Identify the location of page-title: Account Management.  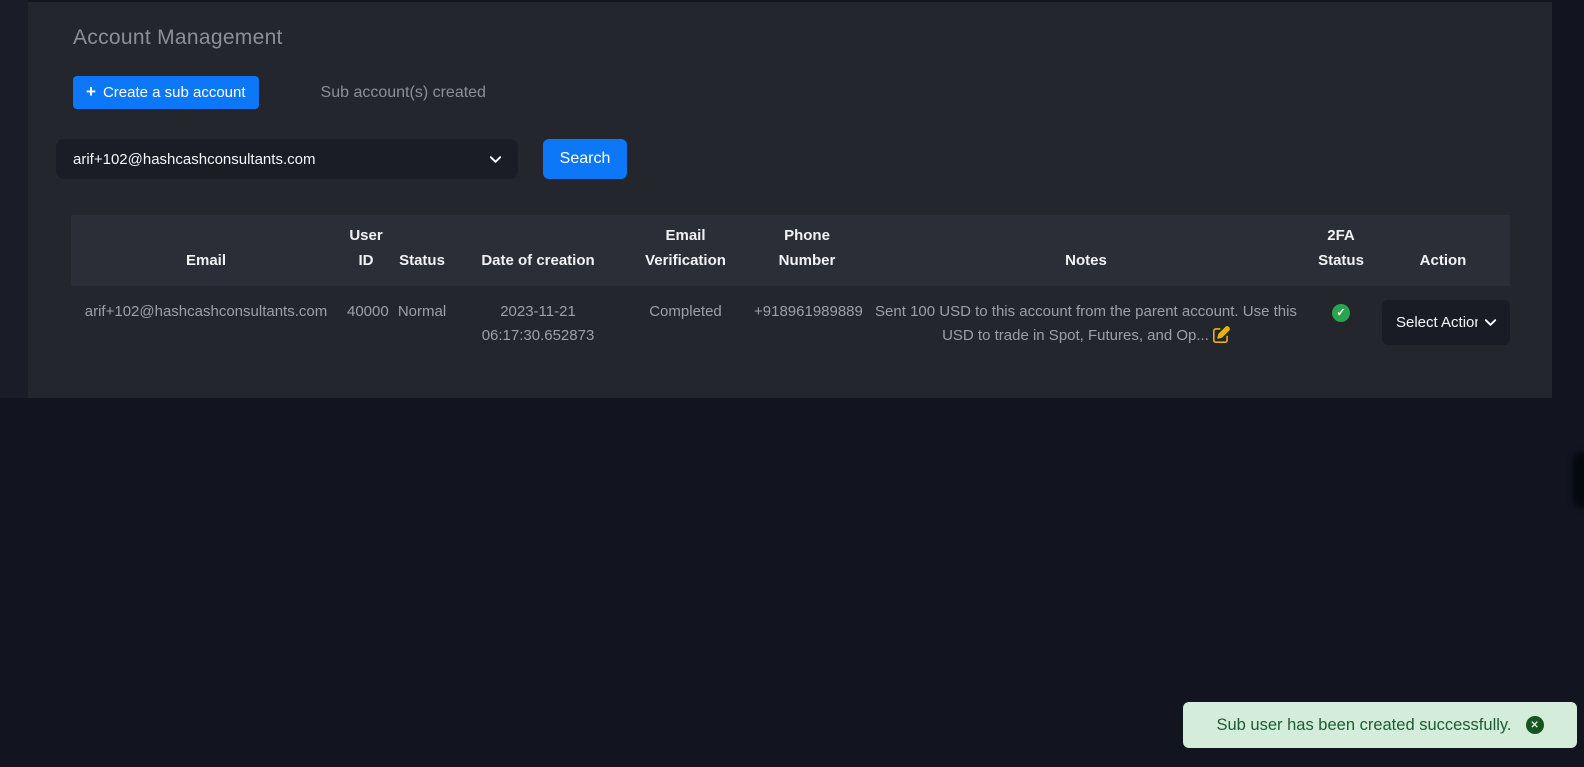
(178, 37).